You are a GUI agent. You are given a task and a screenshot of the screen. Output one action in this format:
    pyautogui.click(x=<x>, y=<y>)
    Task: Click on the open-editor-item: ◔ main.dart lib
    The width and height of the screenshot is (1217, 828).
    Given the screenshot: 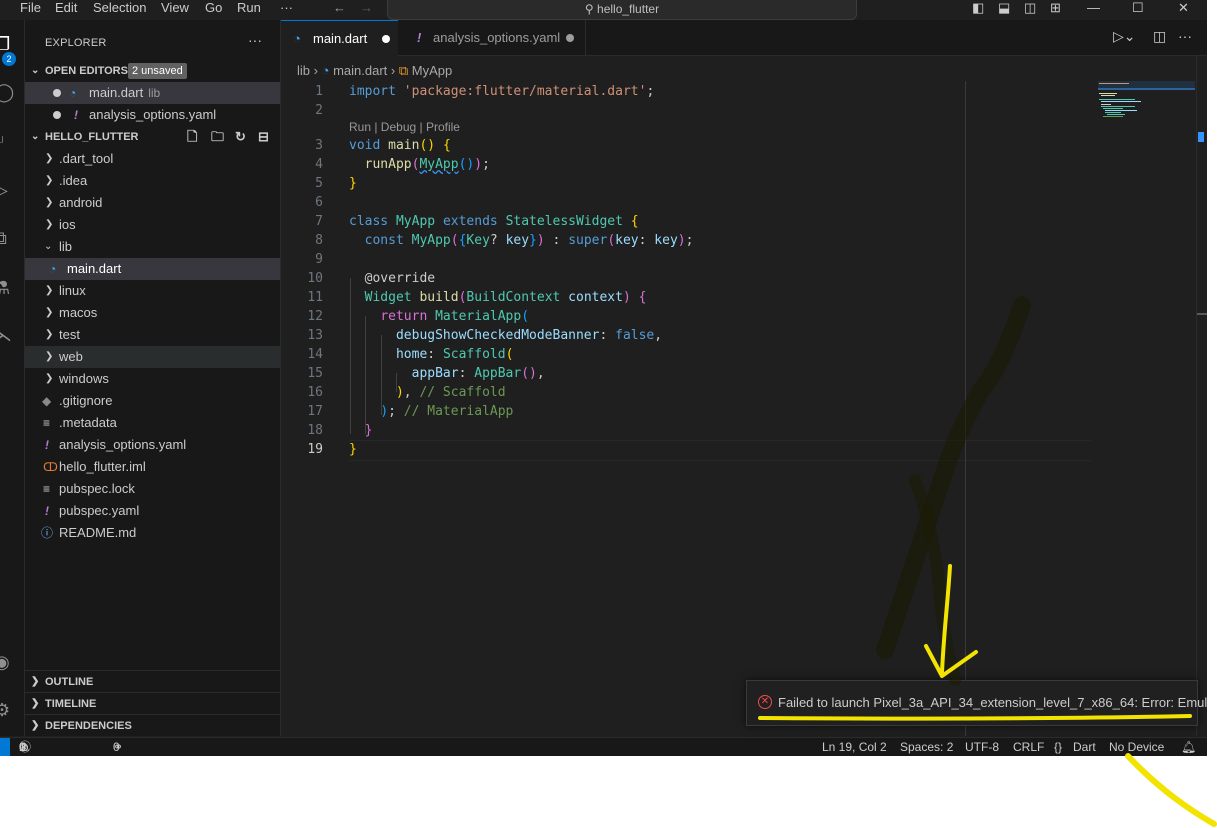 What is the action you would take?
    pyautogui.click(x=152, y=93)
    